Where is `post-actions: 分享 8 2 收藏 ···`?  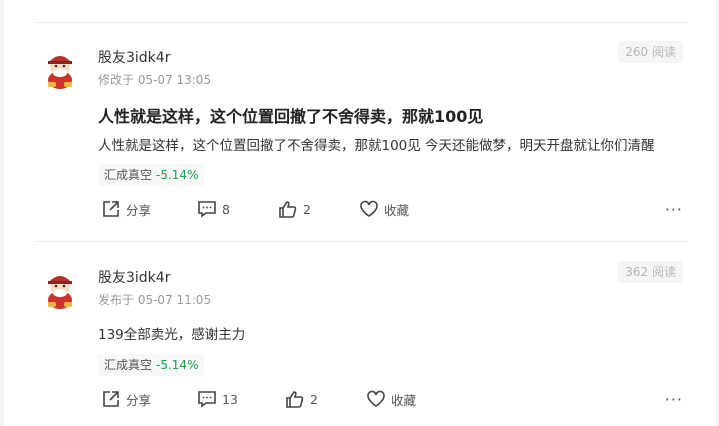
post-actions: 分享 8 2 收藏 ··· is located at coordinates (359, 211).